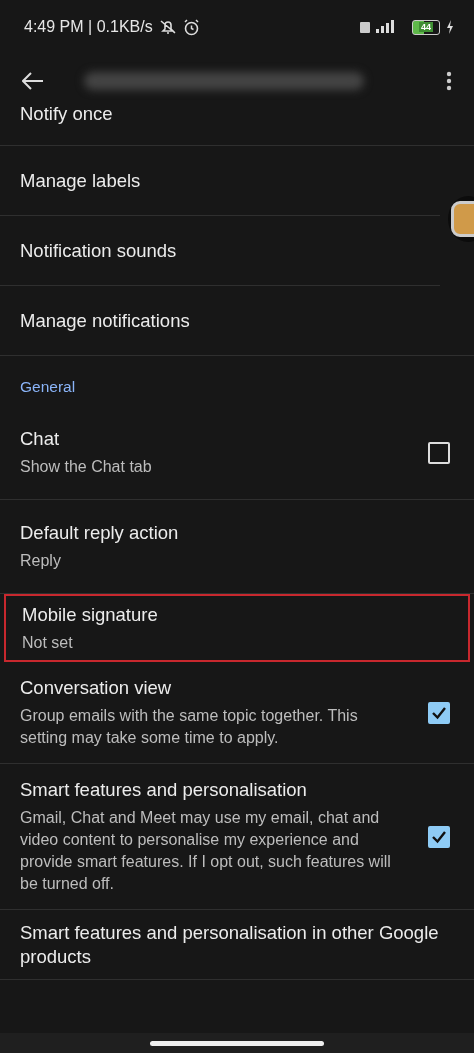  What do you see at coordinates (67, 114) in the screenshot?
I see `item-title: Notify once` at bounding box center [67, 114].